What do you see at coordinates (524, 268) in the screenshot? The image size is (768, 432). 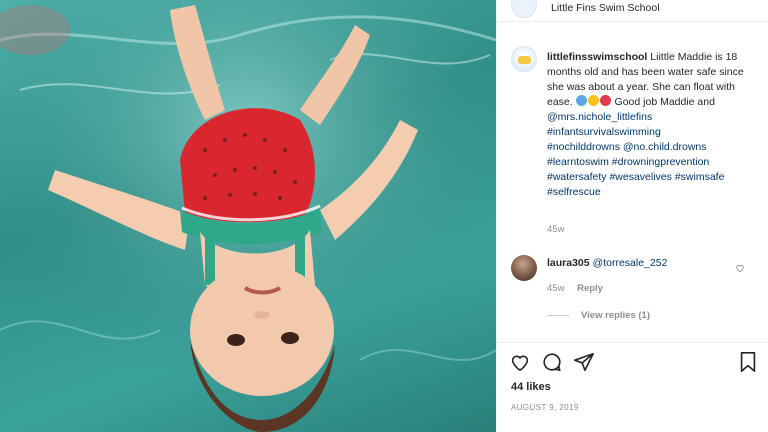 I see `commenter-avatar` at bounding box center [524, 268].